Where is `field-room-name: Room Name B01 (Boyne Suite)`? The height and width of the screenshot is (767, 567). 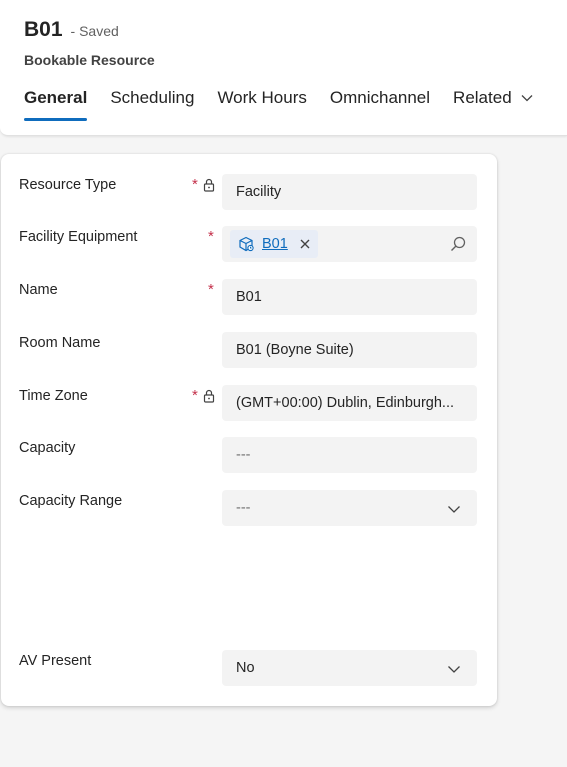 field-room-name: Room Name B01 (Boyne Suite) is located at coordinates (249, 350).